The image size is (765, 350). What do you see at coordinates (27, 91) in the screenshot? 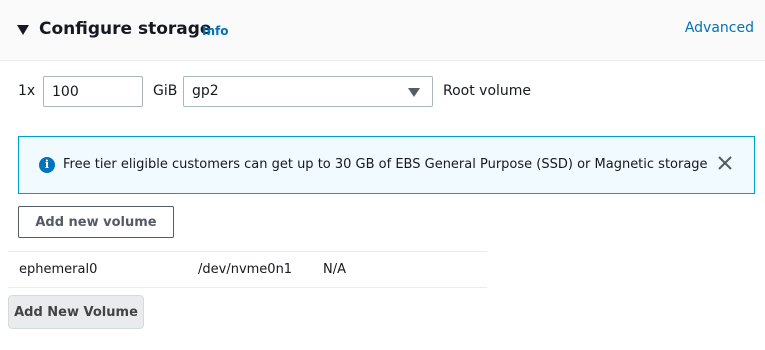
I see `volume-count-label: 1x` at bounding box center [27, 91].